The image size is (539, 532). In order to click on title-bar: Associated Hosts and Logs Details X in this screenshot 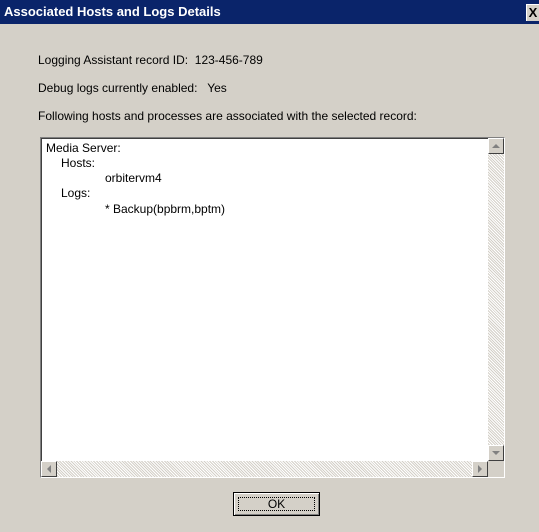, I will do `click(269, 12)`.